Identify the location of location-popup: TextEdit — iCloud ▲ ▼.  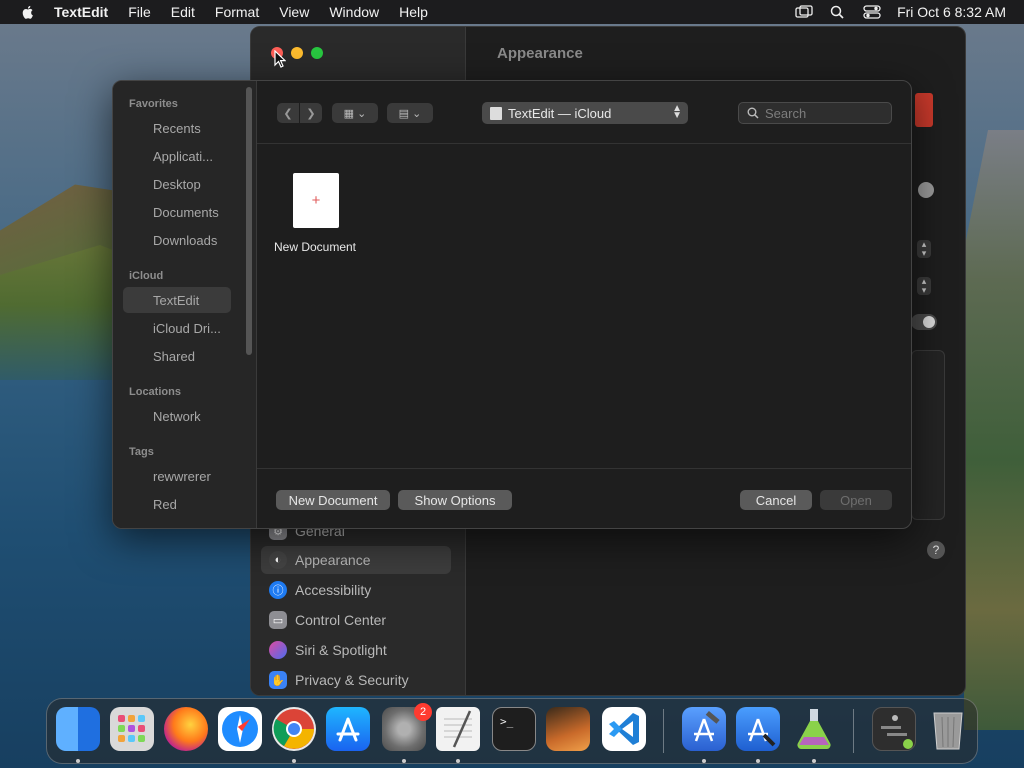
(585, 113).